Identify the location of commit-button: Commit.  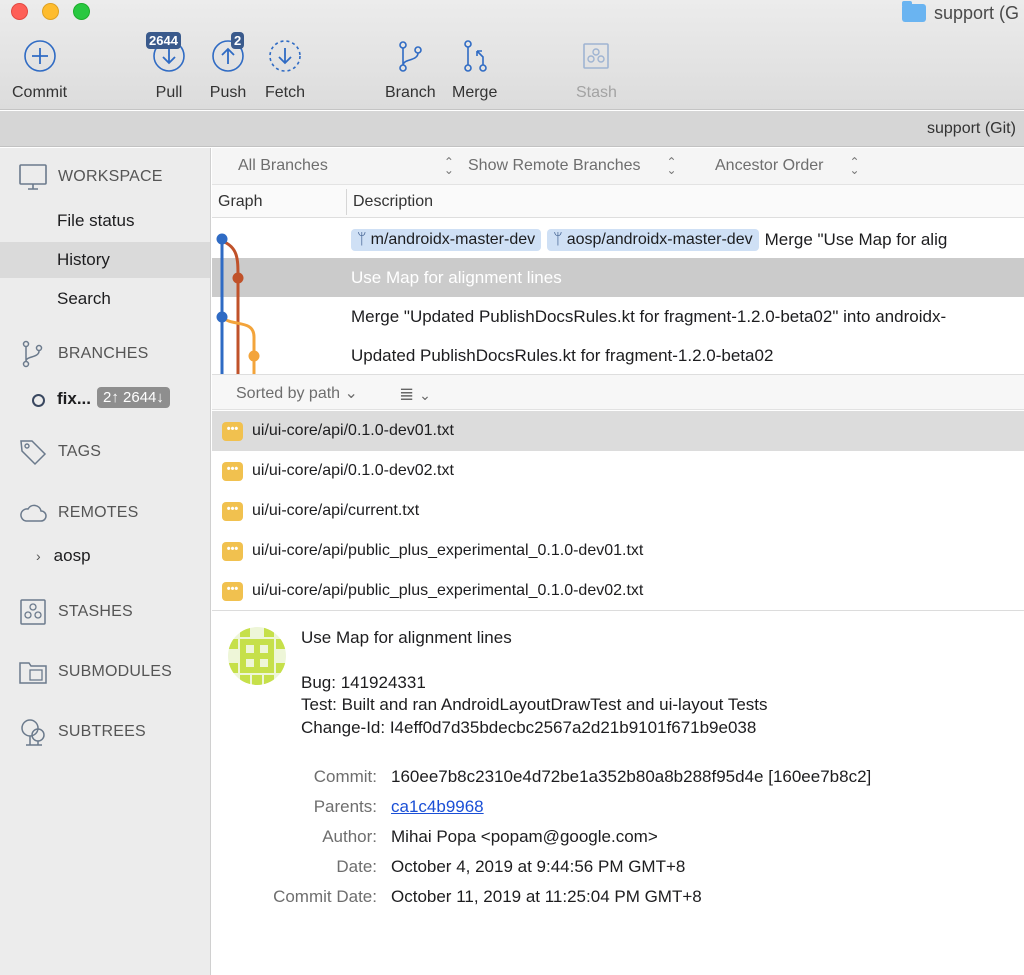
(39, 69).